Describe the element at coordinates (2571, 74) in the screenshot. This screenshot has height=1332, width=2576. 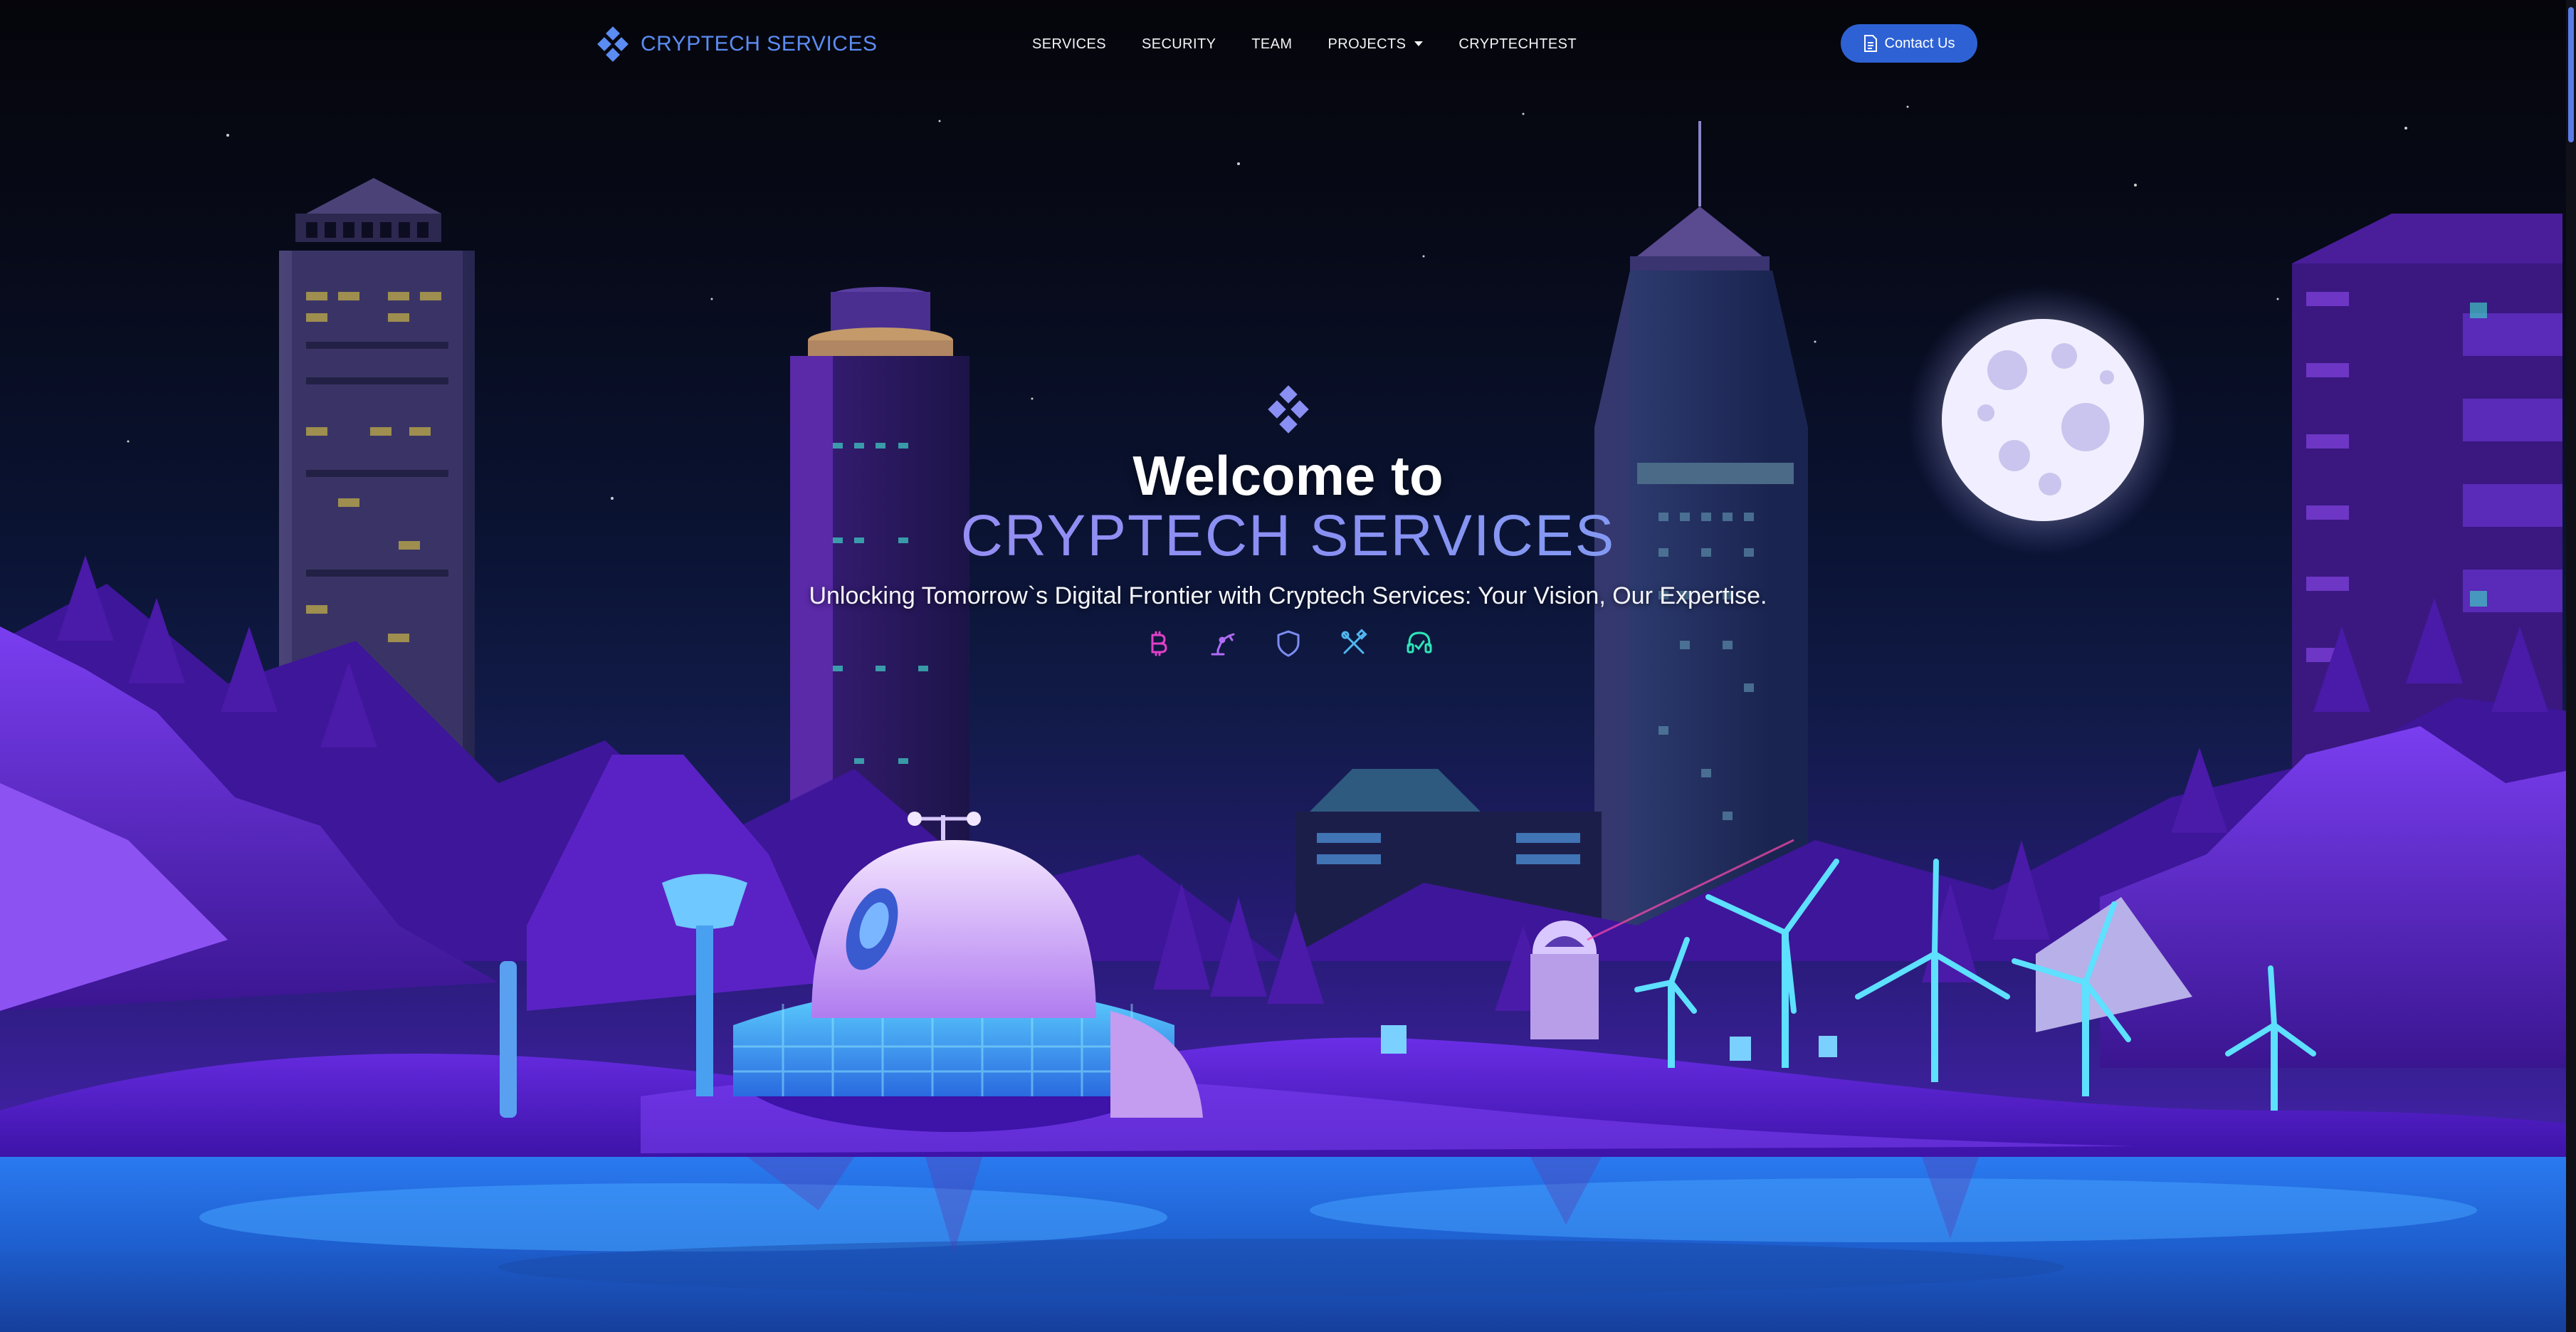
I see `scrollbar-thumb` at that location.